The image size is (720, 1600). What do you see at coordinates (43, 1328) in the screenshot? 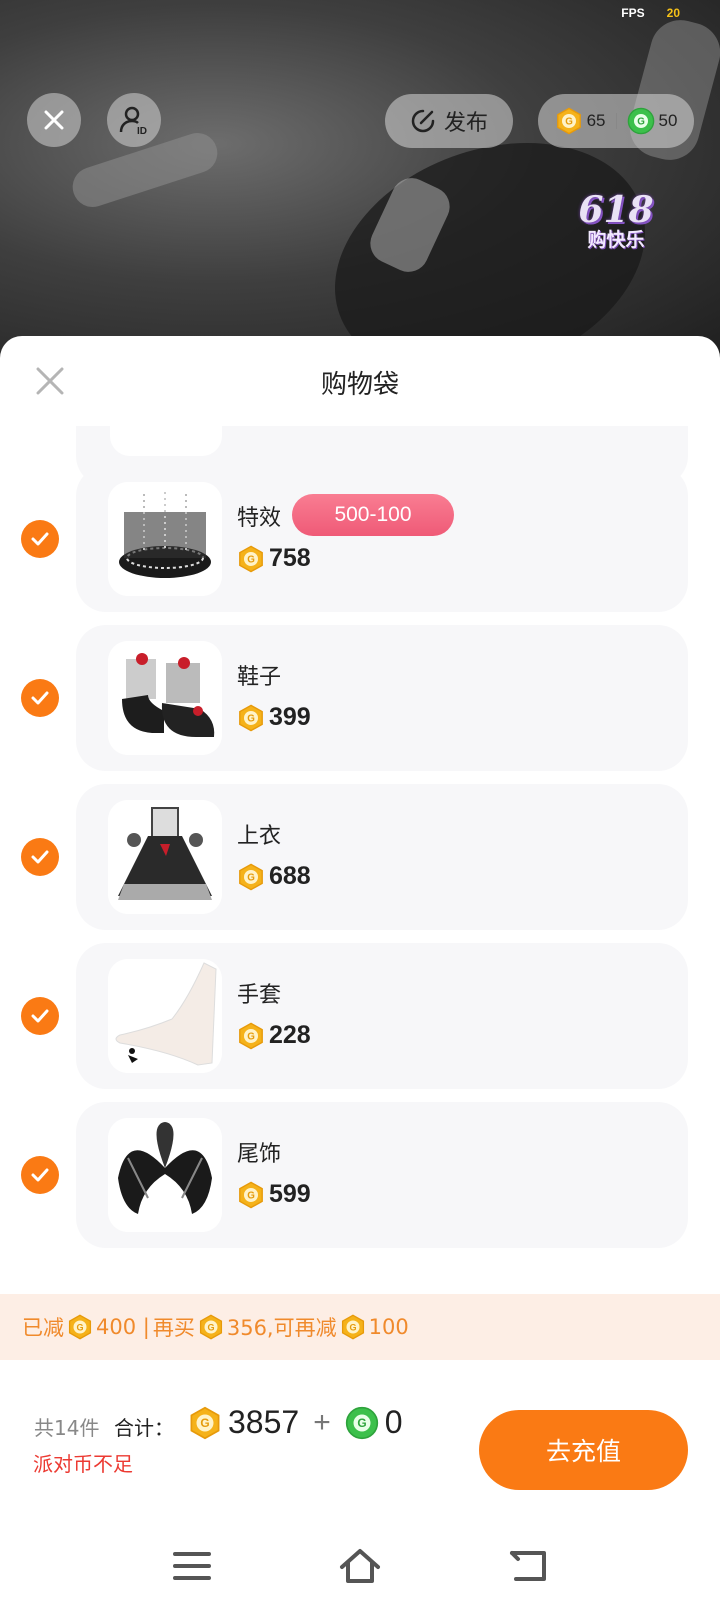
I see `reduced-label: 已减` at bounding box center [43, 1328].